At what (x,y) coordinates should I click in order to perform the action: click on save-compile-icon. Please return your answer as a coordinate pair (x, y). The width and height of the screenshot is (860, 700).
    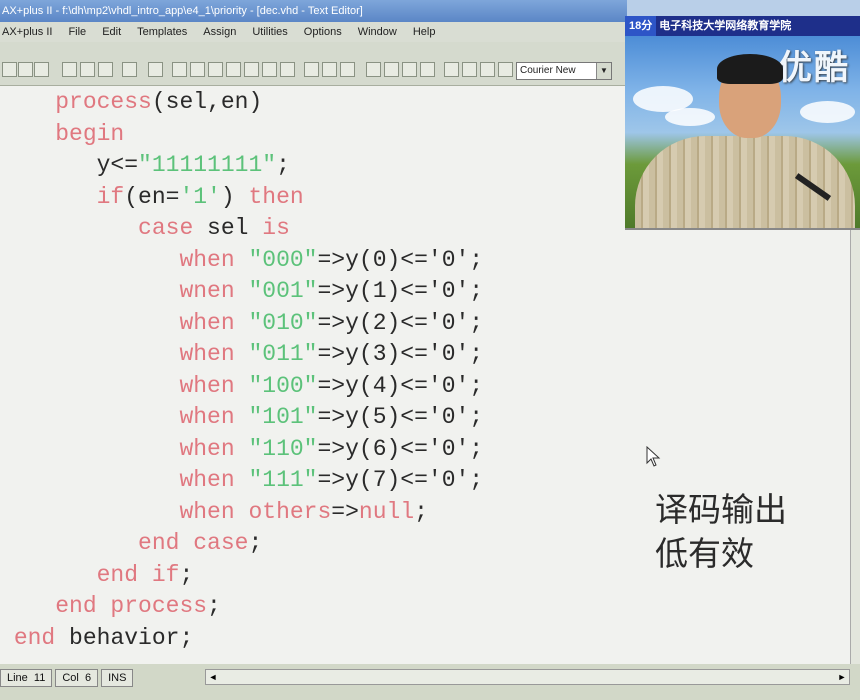
    Looking at the image, I should click on (373, 69).